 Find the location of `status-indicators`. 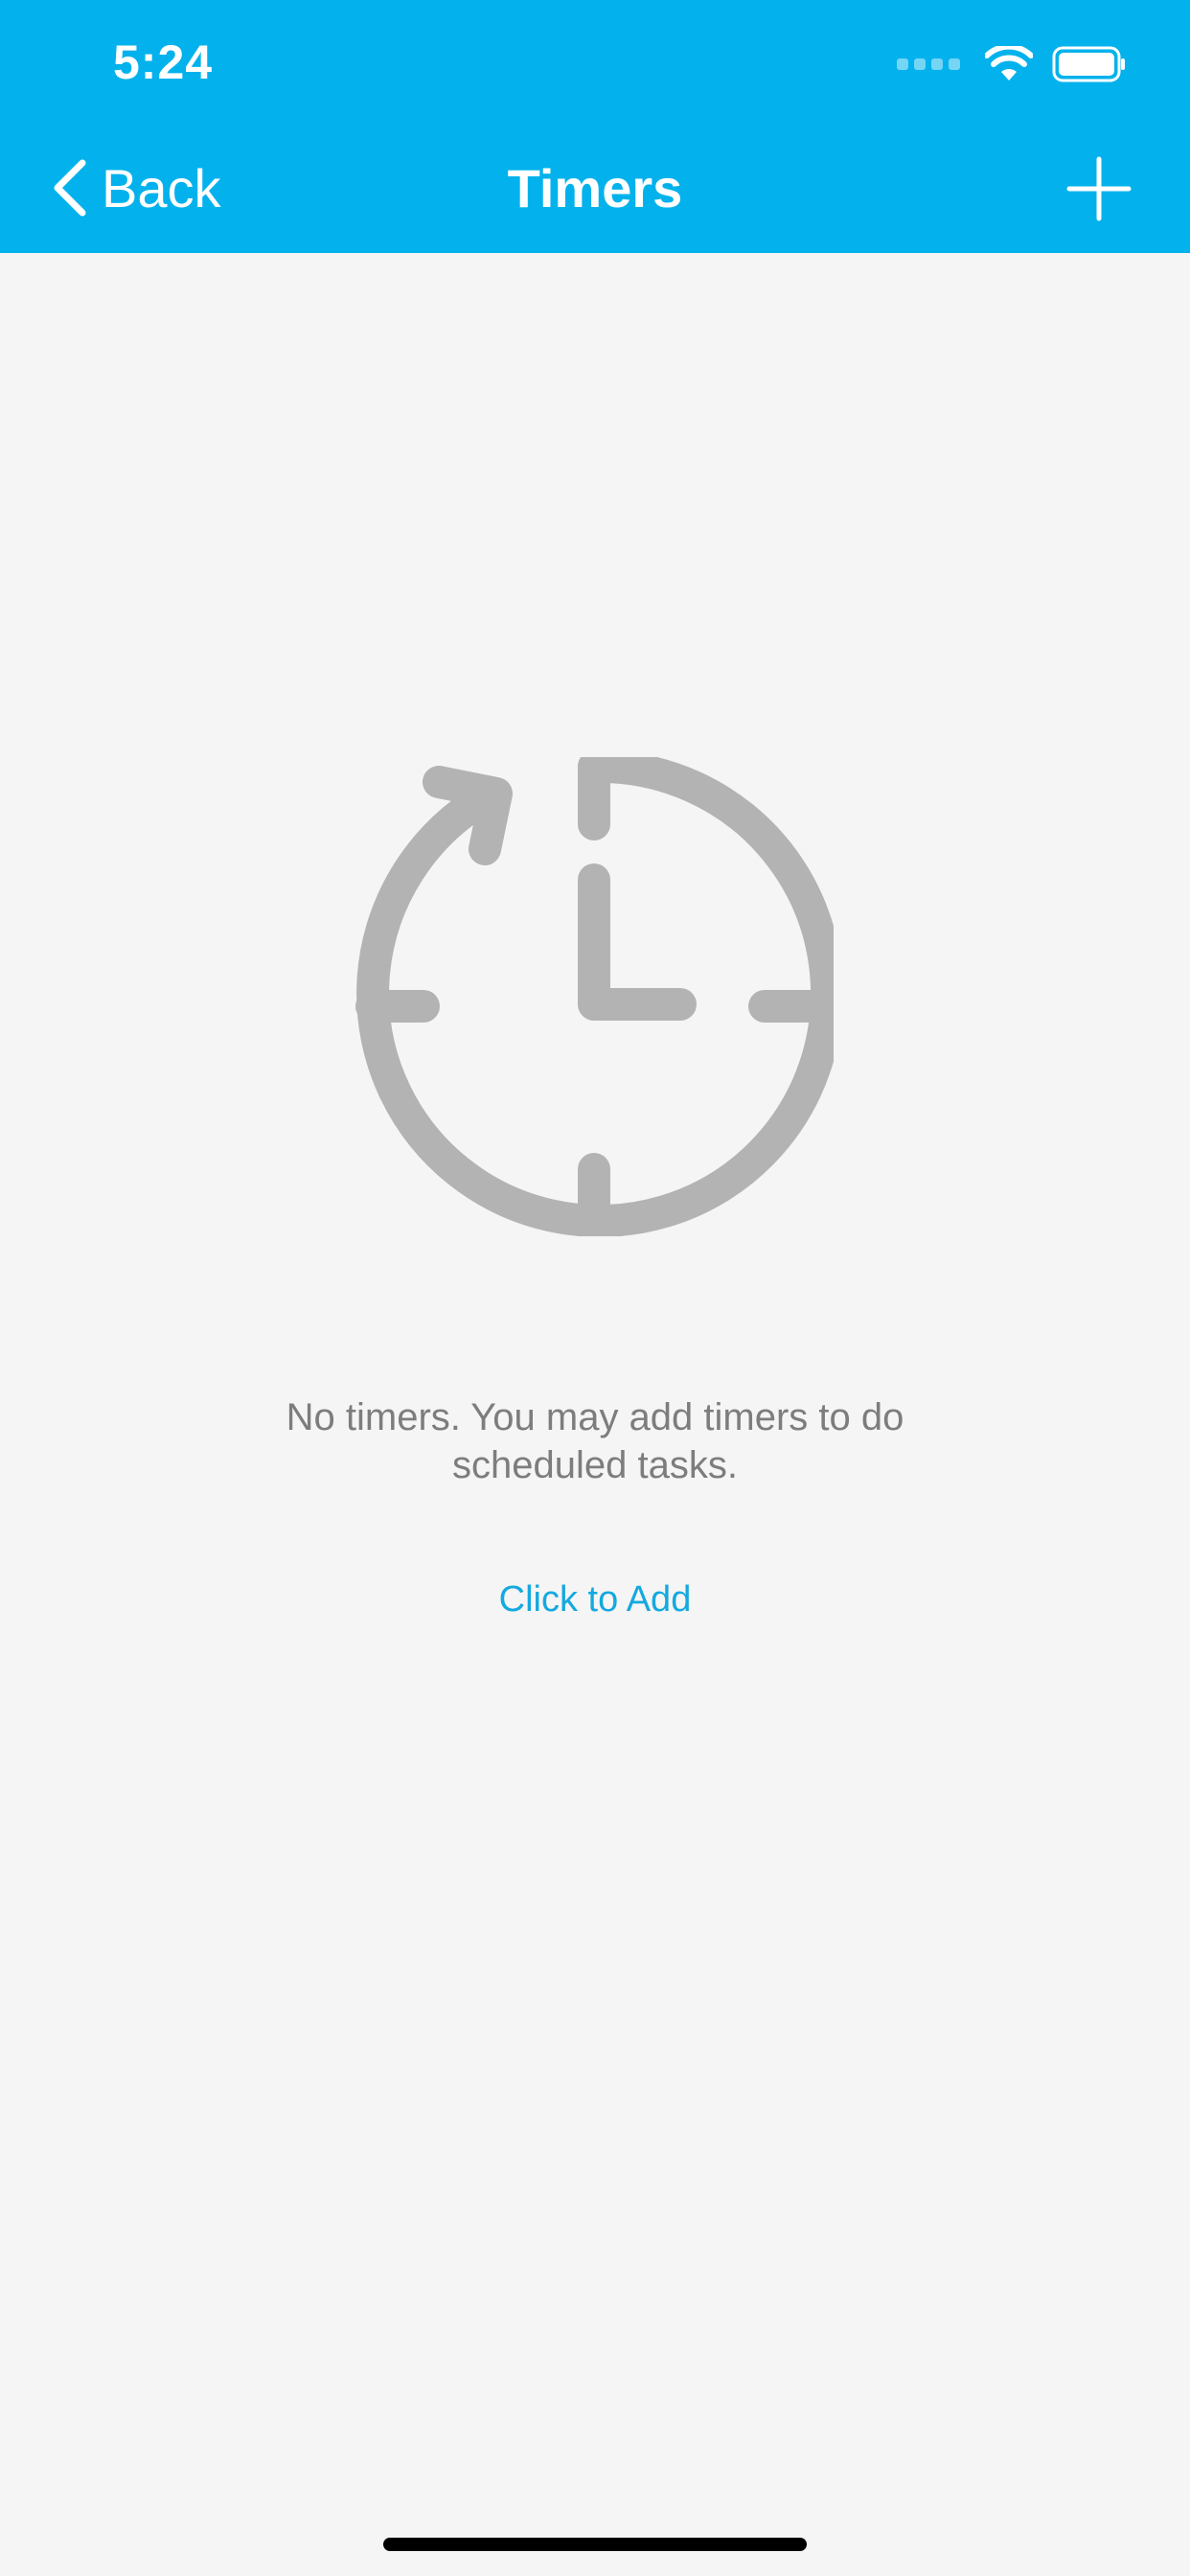

status-indicators is located at coordinates (1012, 64).